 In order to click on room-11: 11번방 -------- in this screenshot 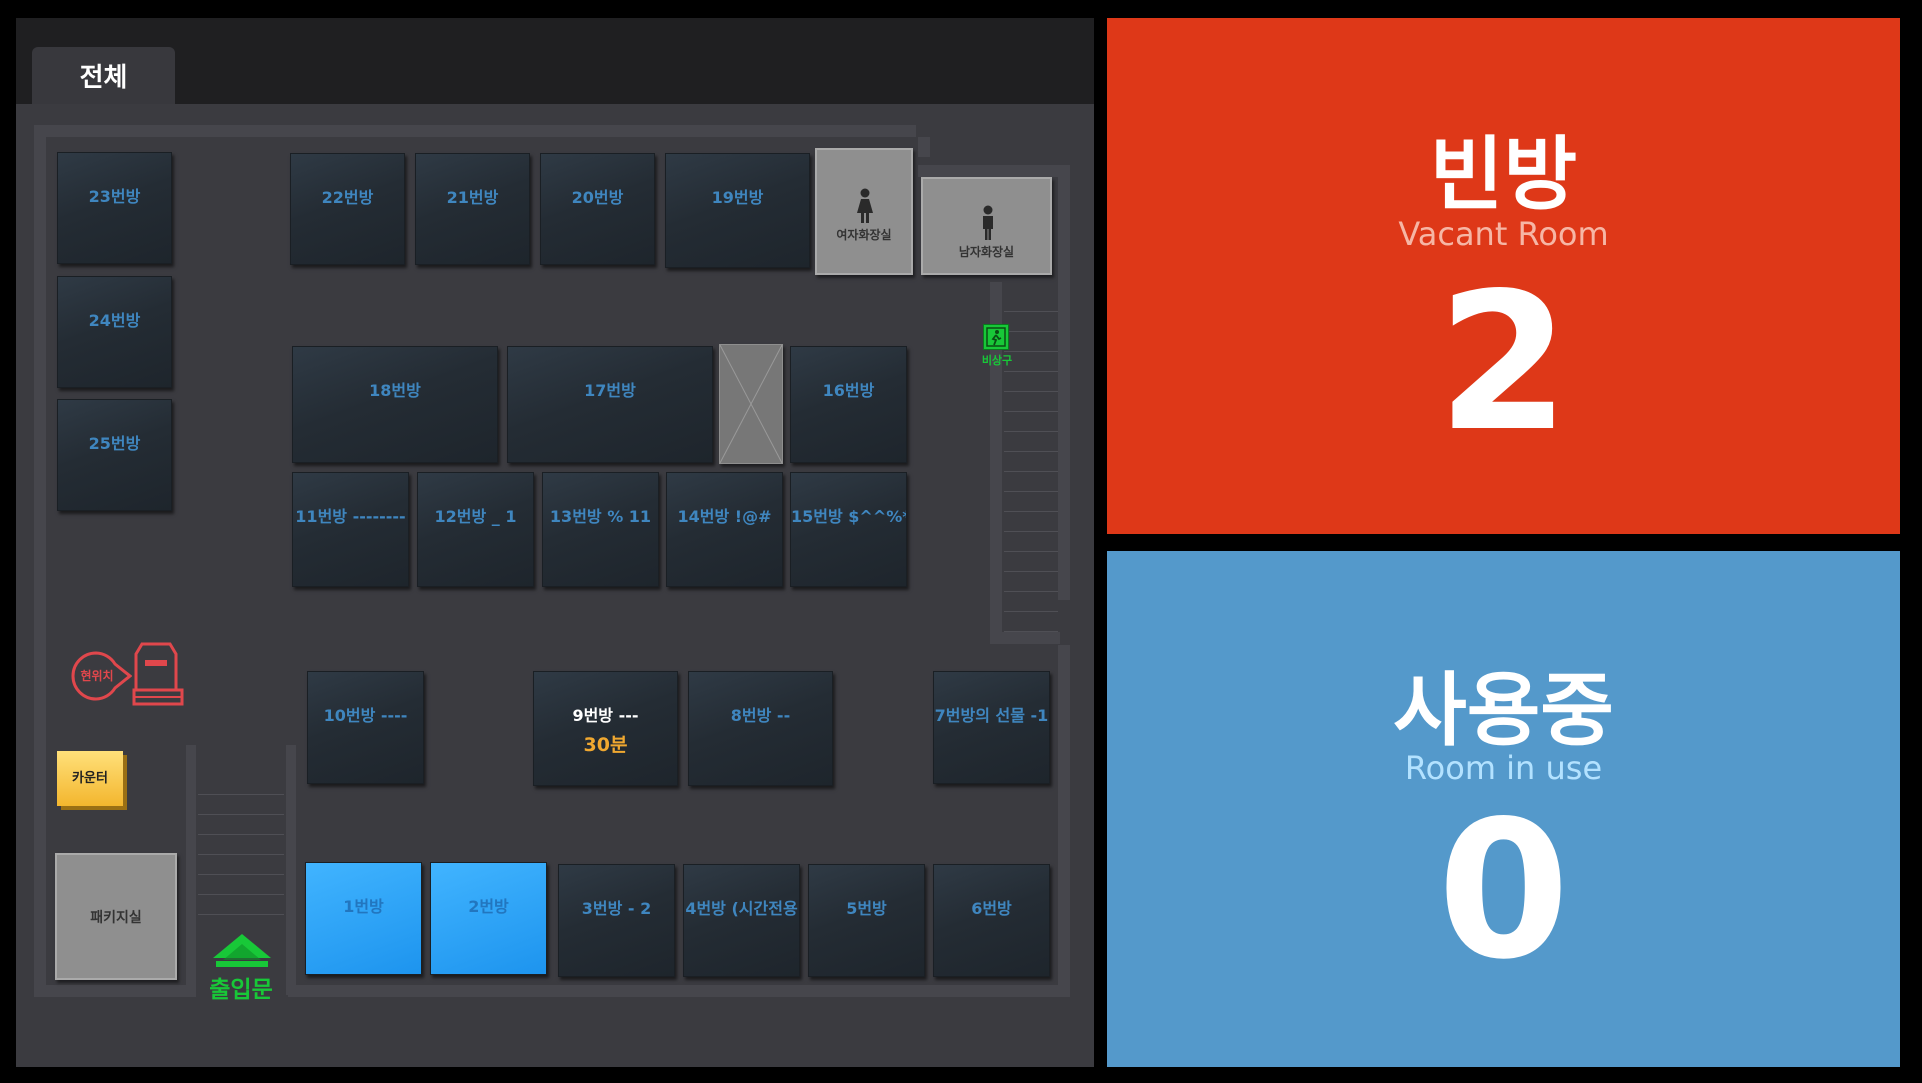, I will do `click(350, 529)`.